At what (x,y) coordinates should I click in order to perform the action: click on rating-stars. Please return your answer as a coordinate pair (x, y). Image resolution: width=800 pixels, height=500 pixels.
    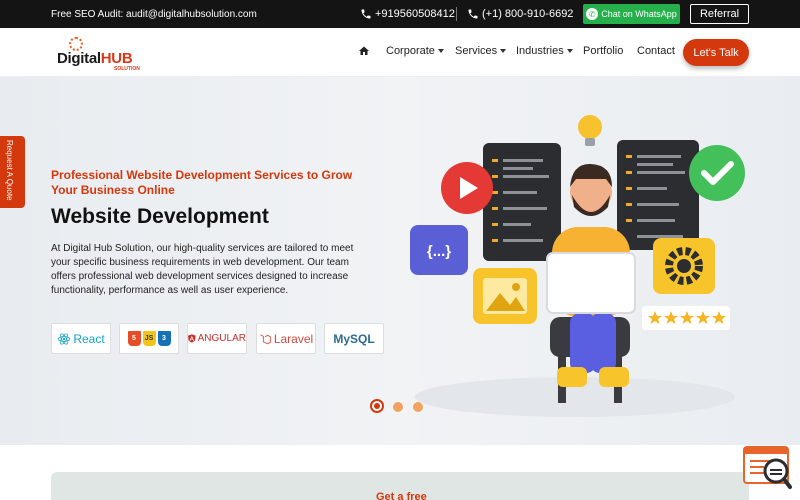
    Looking at the image, I should click on (686, 318).